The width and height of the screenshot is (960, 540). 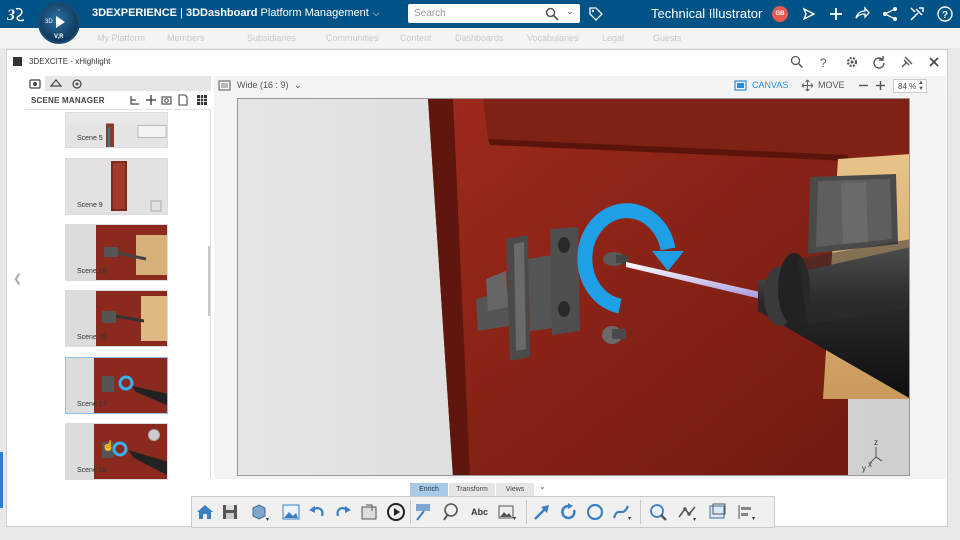 What do you see at coordinates (740, 85) in the screenshot?
I see `canvas-icon` at bounding box center [740, 85].